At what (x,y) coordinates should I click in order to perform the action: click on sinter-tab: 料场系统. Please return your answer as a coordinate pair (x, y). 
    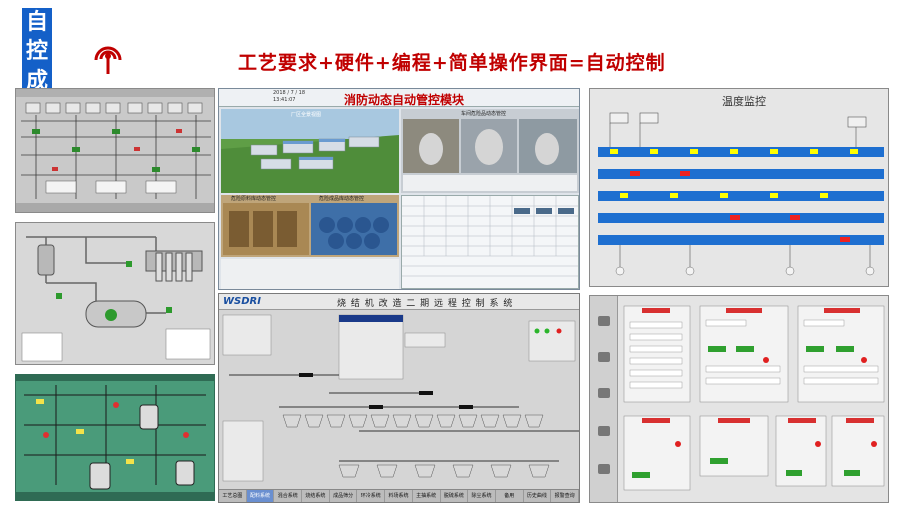
    Looking at the image, I should click on (399, 496).